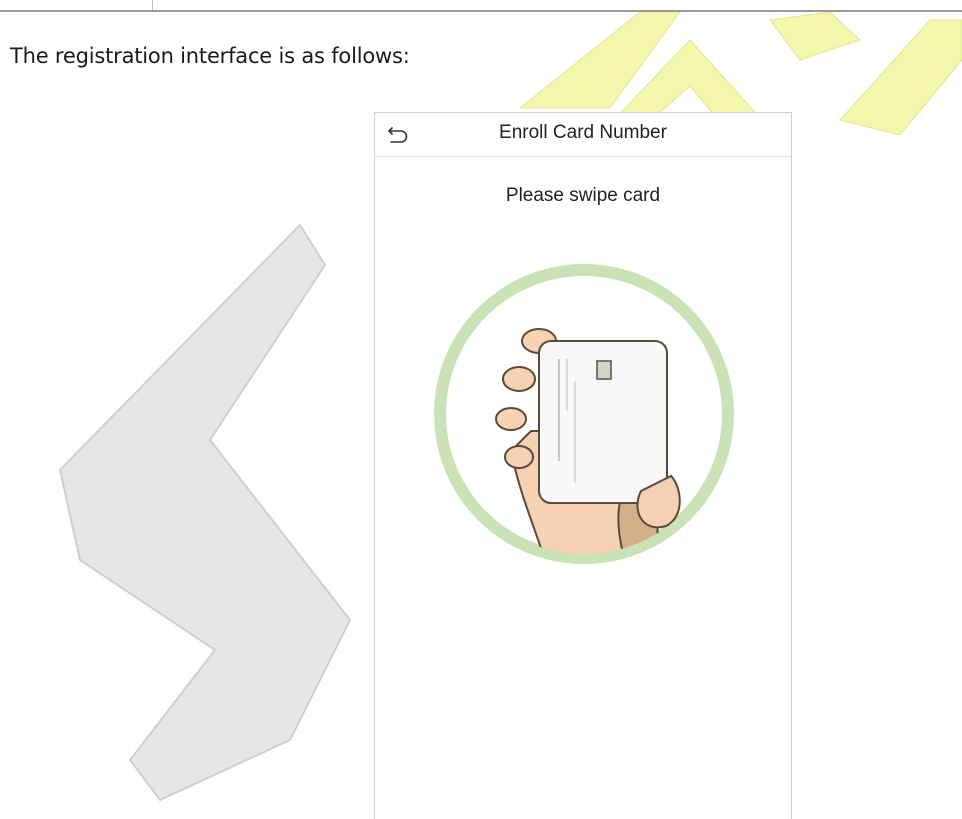 The image size is (962, 819). I want to click on header-rule, so click(481, 11).